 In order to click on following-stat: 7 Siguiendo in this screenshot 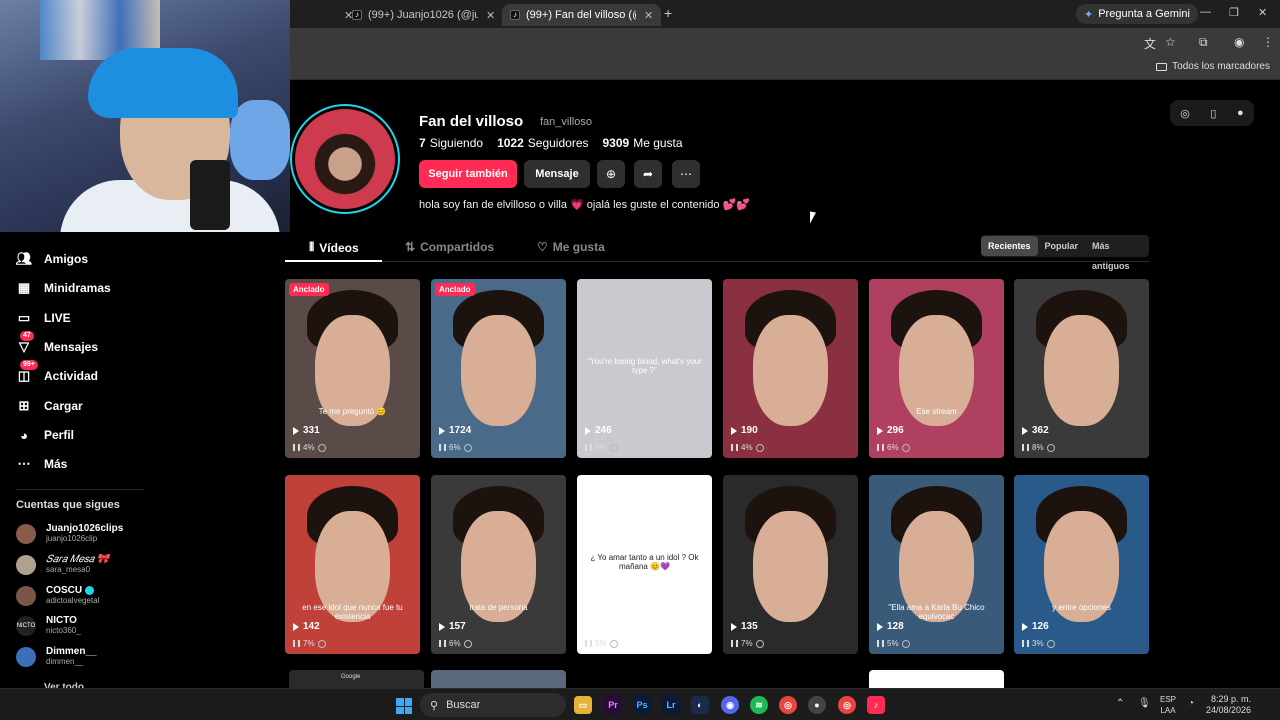, I will do `click(451, 143)`.